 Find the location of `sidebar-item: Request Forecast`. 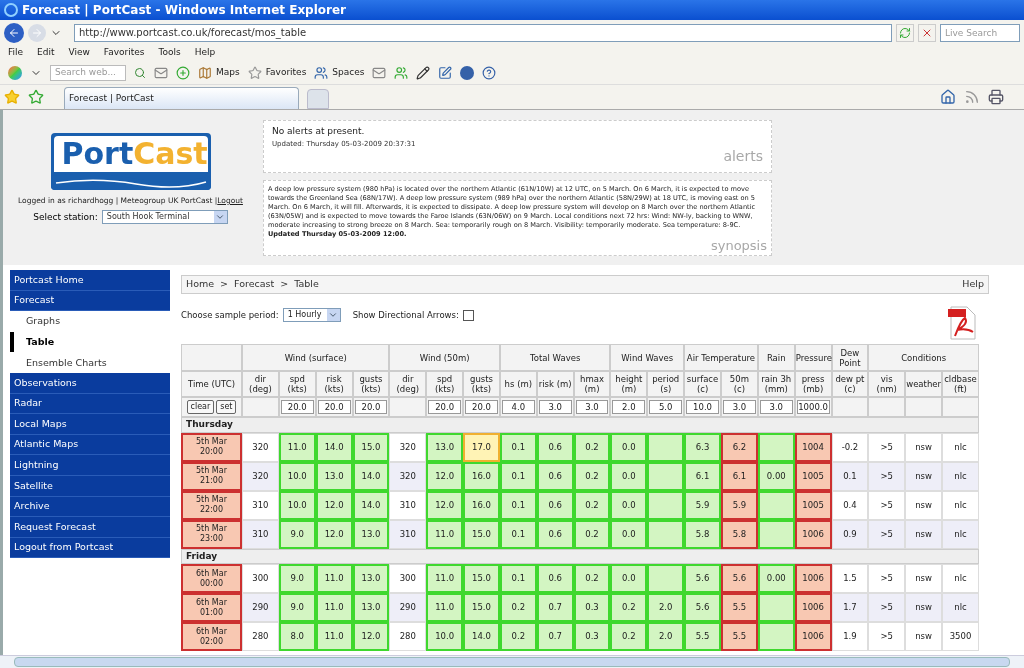

sidebar-item: Request Forecast is located at coordinates (90, 527).